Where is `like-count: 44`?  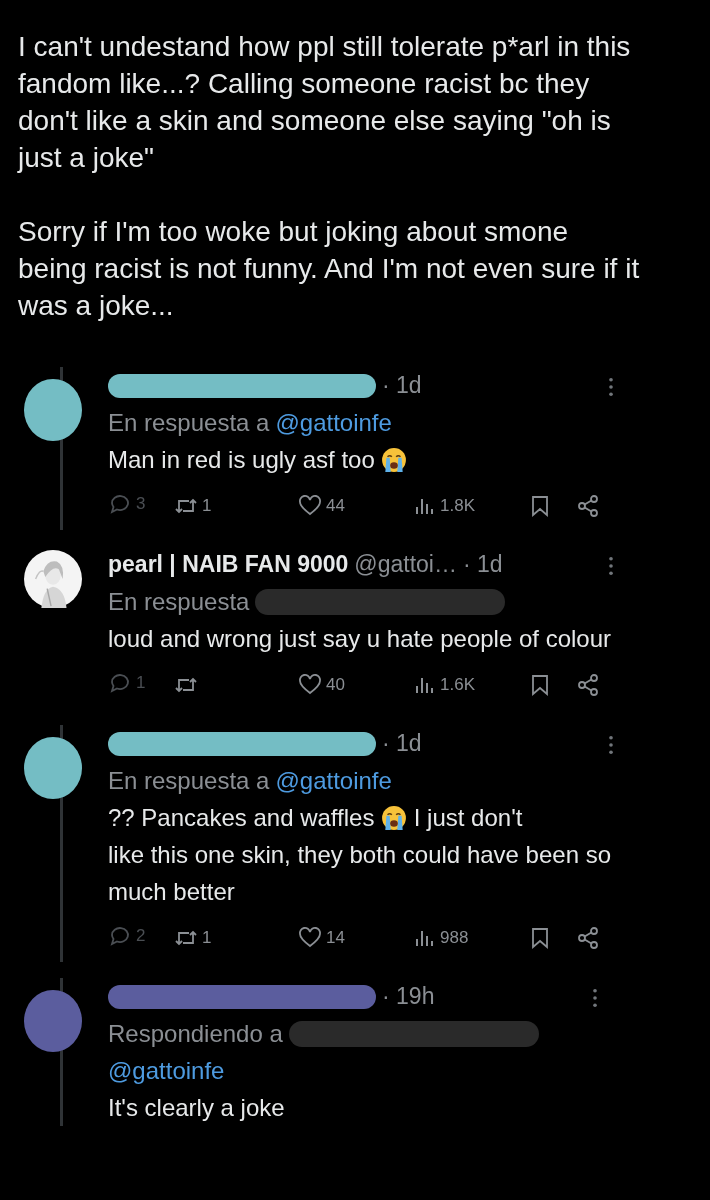
like-count: 44 is located at coordinates (335, 506).